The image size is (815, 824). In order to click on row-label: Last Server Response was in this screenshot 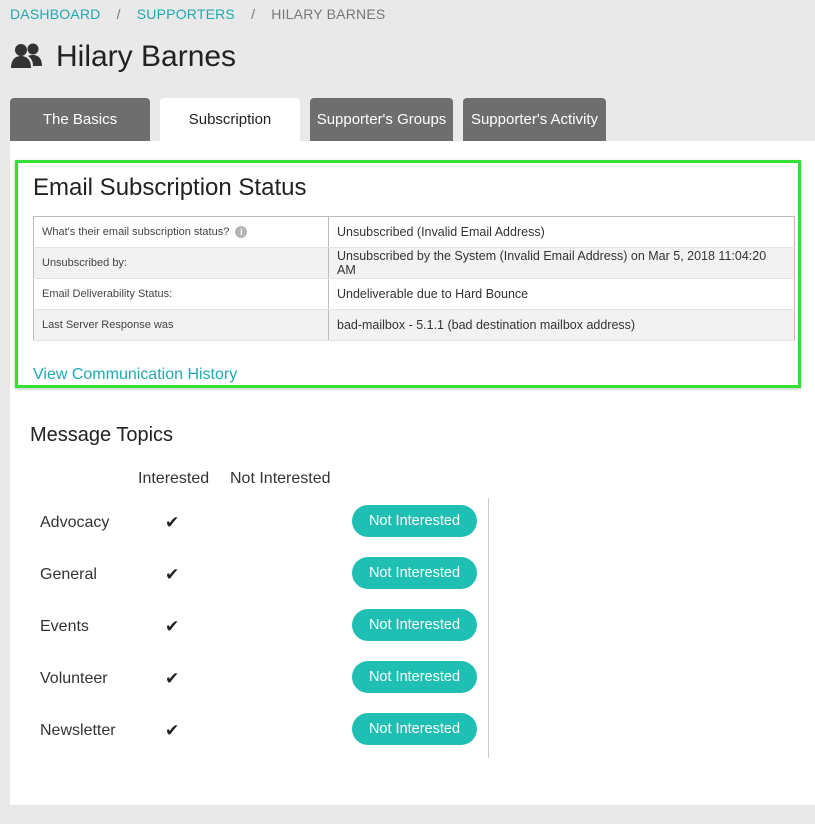, I will do `click(181, 325)`.